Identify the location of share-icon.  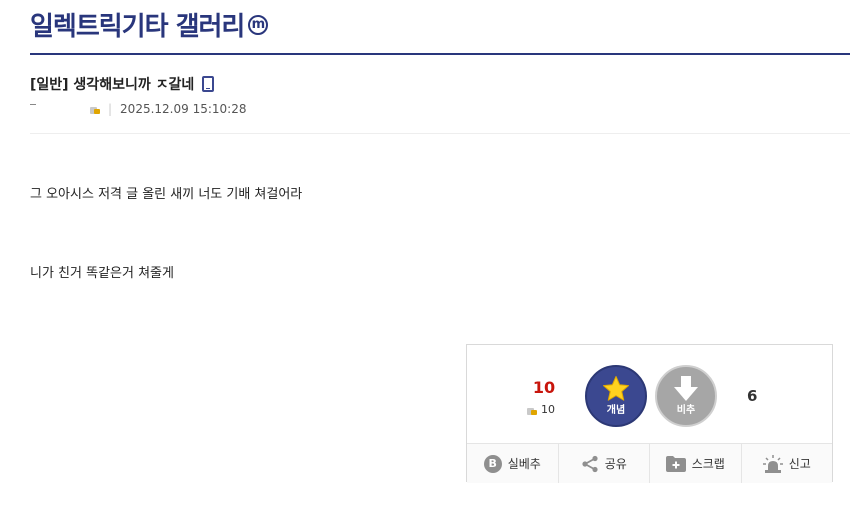
(590, 464).